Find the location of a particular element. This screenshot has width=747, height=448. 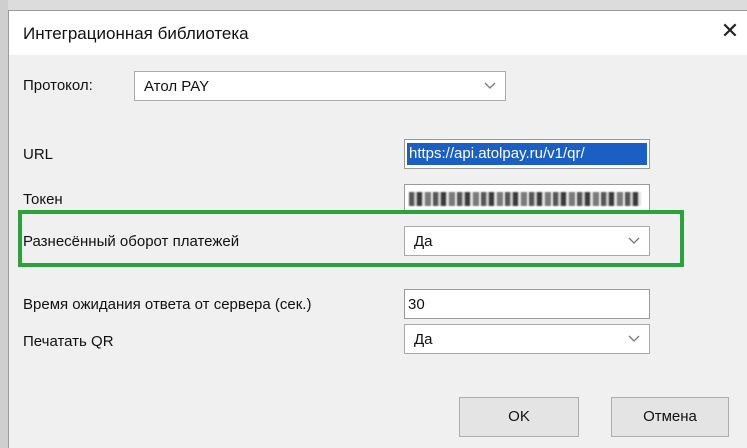

protocol-select: Атол PAY is located at coordinates (320, 86).